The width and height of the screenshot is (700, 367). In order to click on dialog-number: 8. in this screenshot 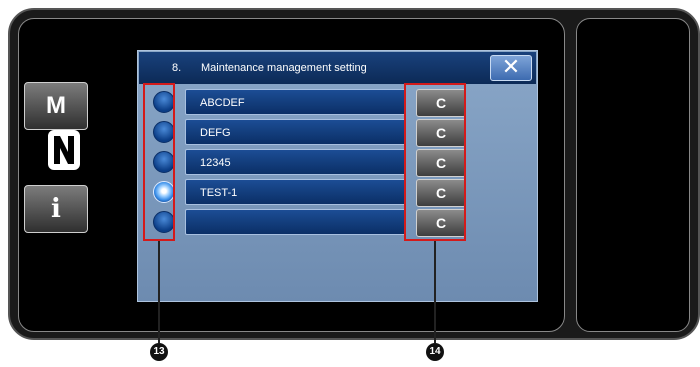, I will do `click(177, 68)`.